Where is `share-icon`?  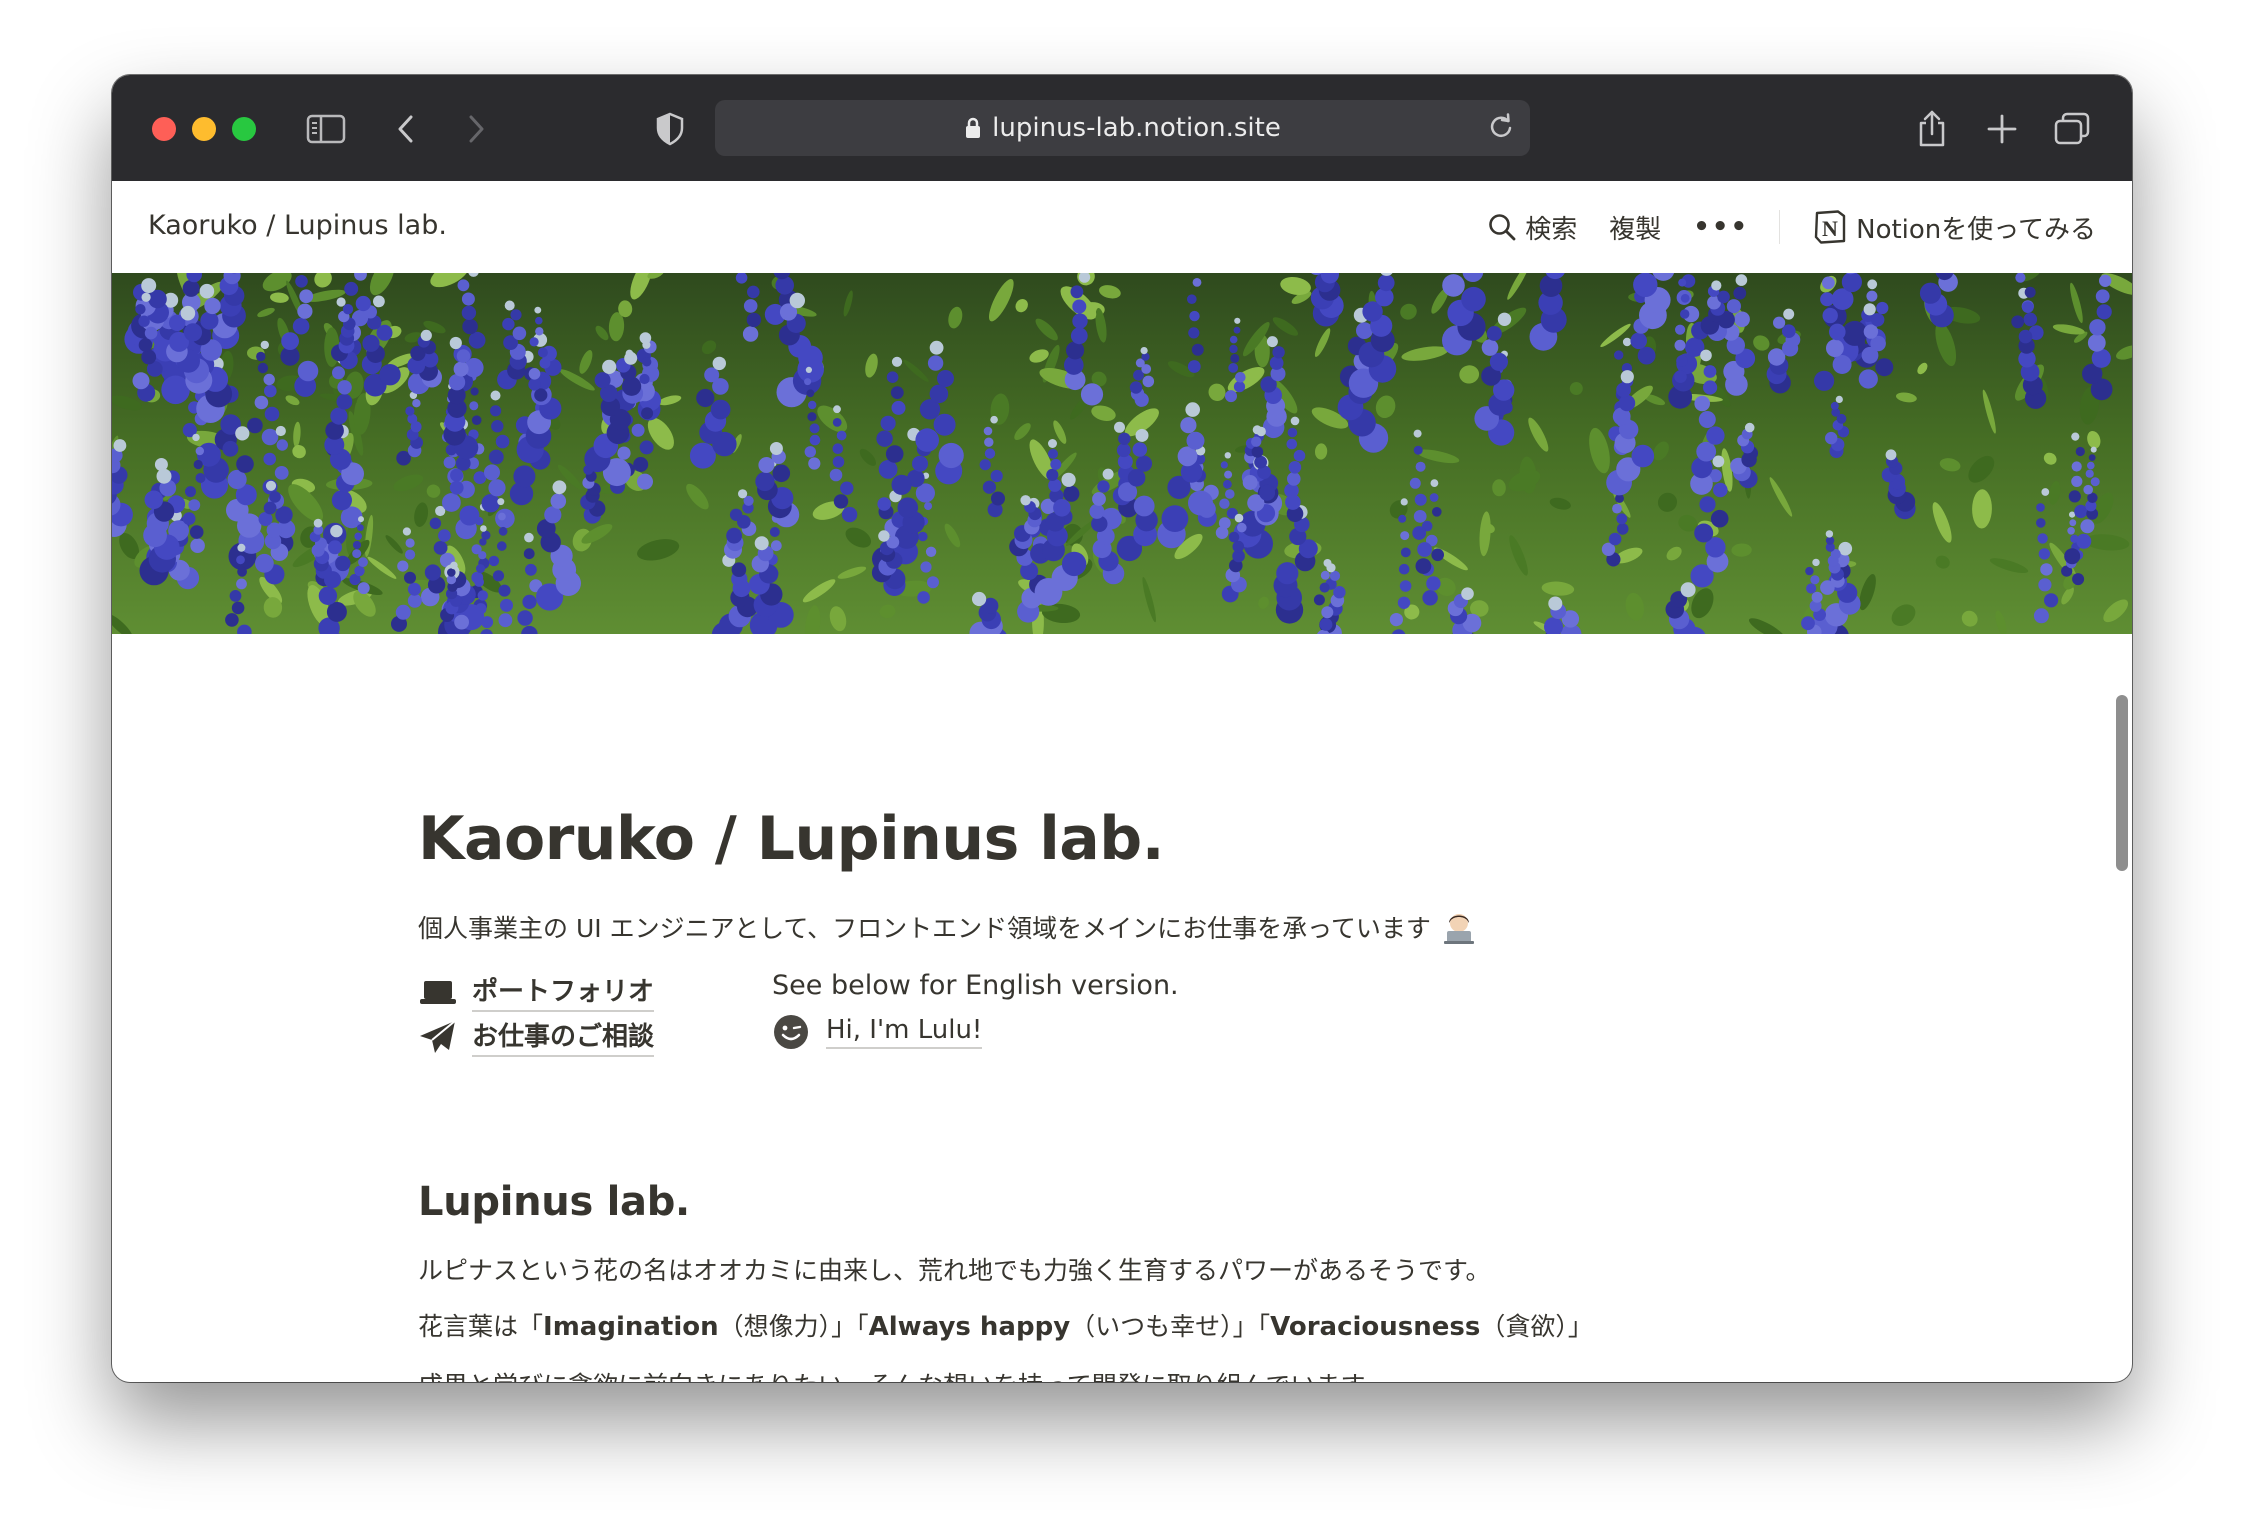
share-icon is located at coordinates (1932, 129).